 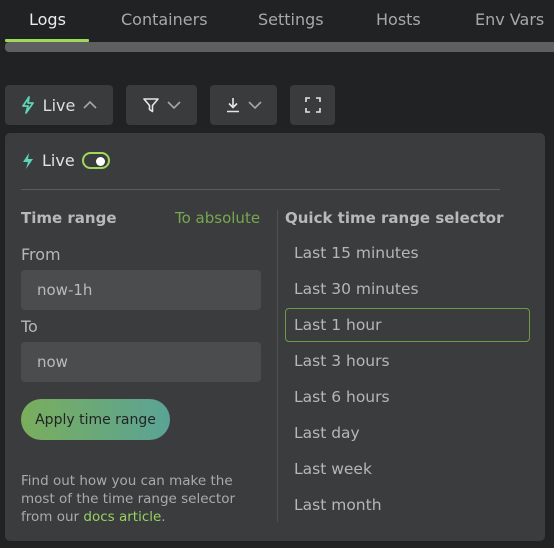 I want to click on quick-range-item: Last 3 hours, so click(x=407, y=361).